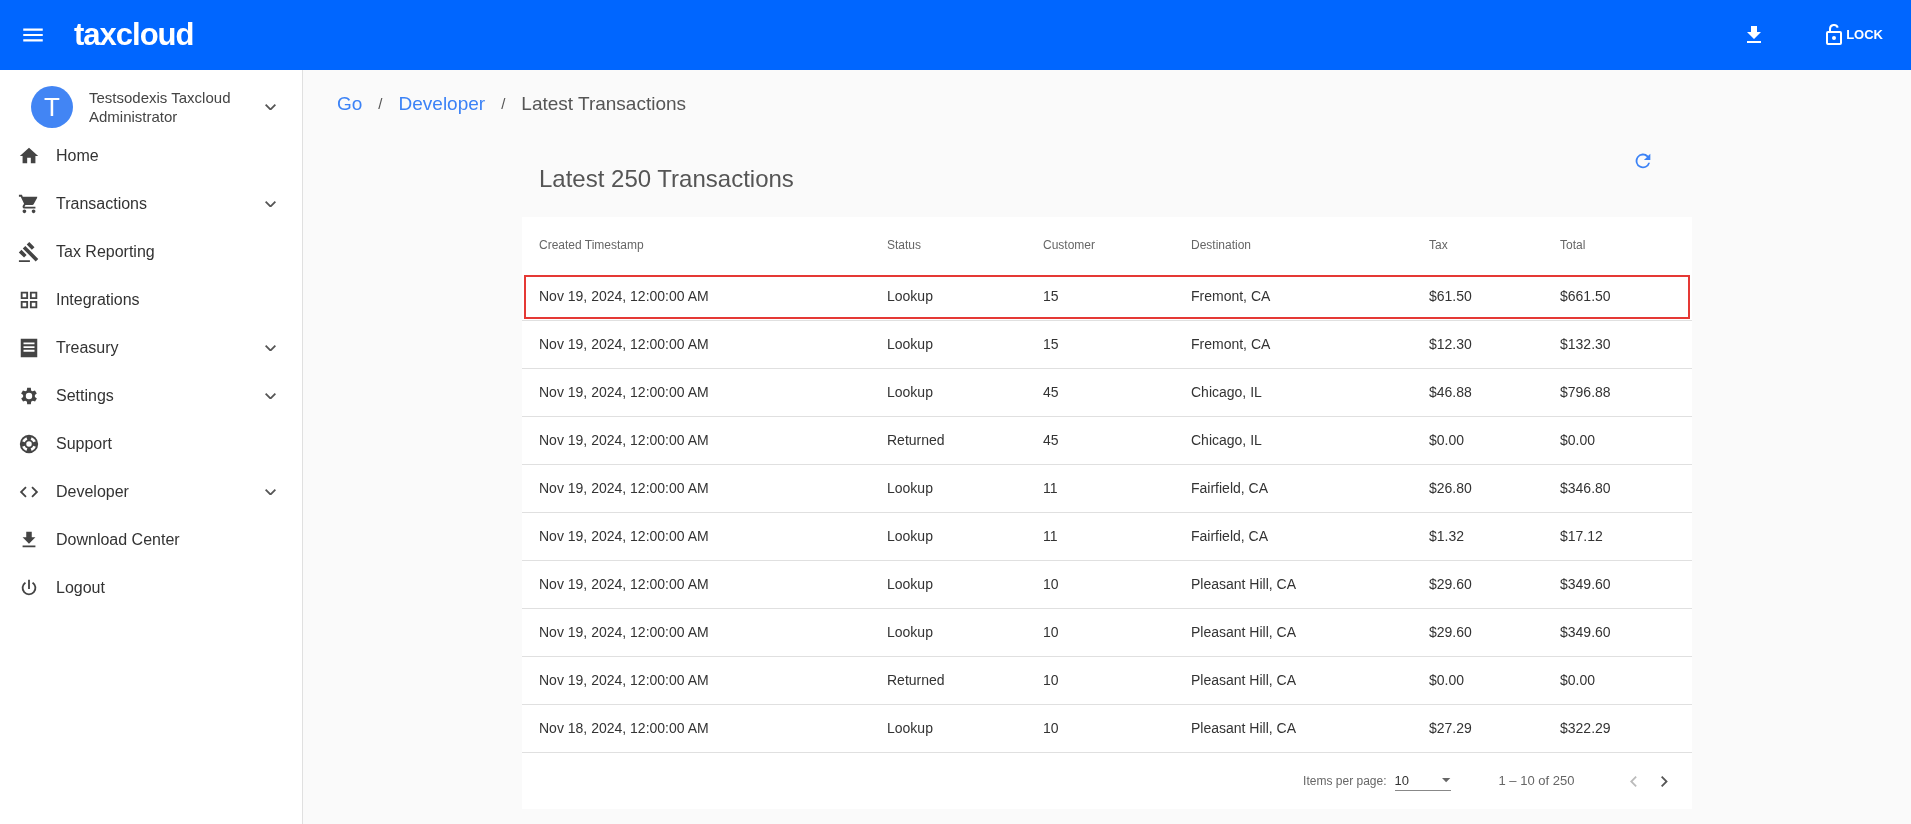  What do you see at coordinates (696, 244) in the screenshot?
I see `column-header: Created Timestamp` at bounding box center [696, 244].